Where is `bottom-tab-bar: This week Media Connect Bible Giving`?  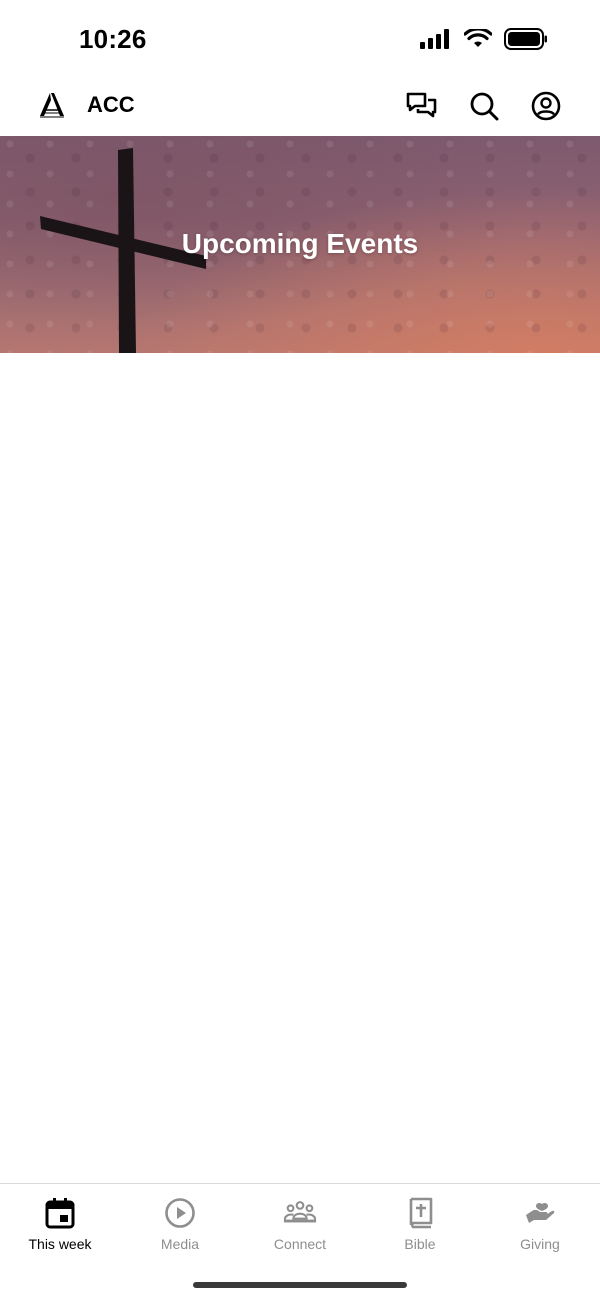 bottom-tab-bar: This week Media Connect Bible Giving is located at coordinates (300, 1241).